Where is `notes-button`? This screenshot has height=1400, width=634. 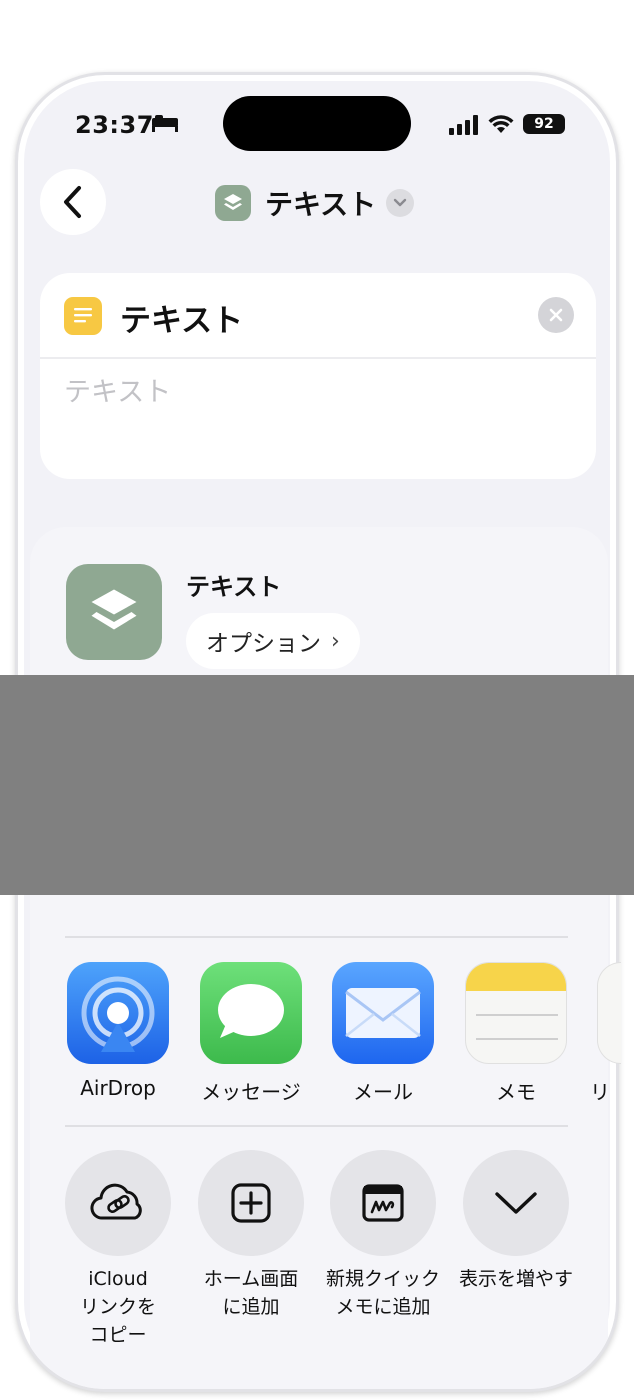 notes-button is located at coordinates (516, 1013).